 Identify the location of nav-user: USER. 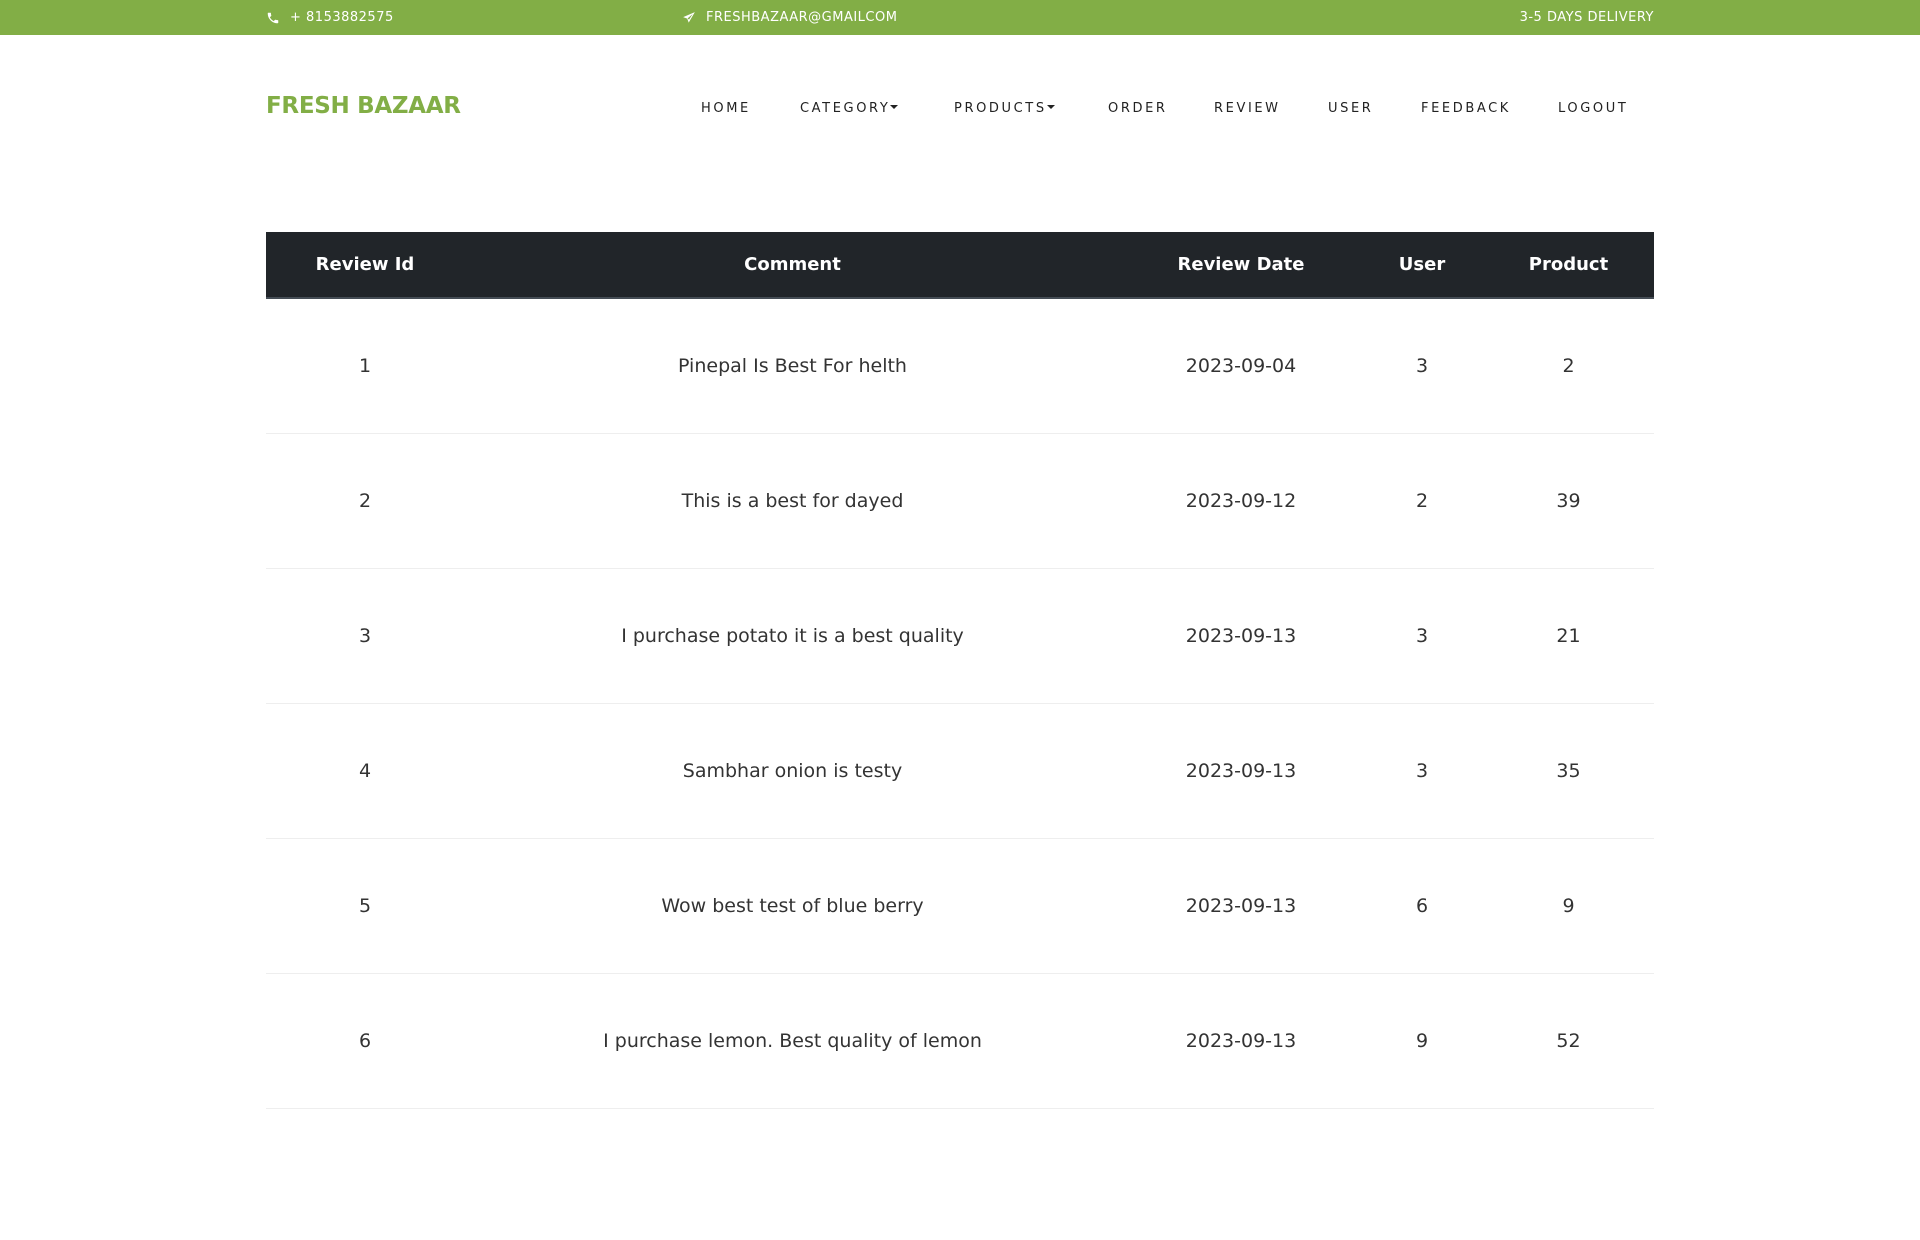
(1350, 108).